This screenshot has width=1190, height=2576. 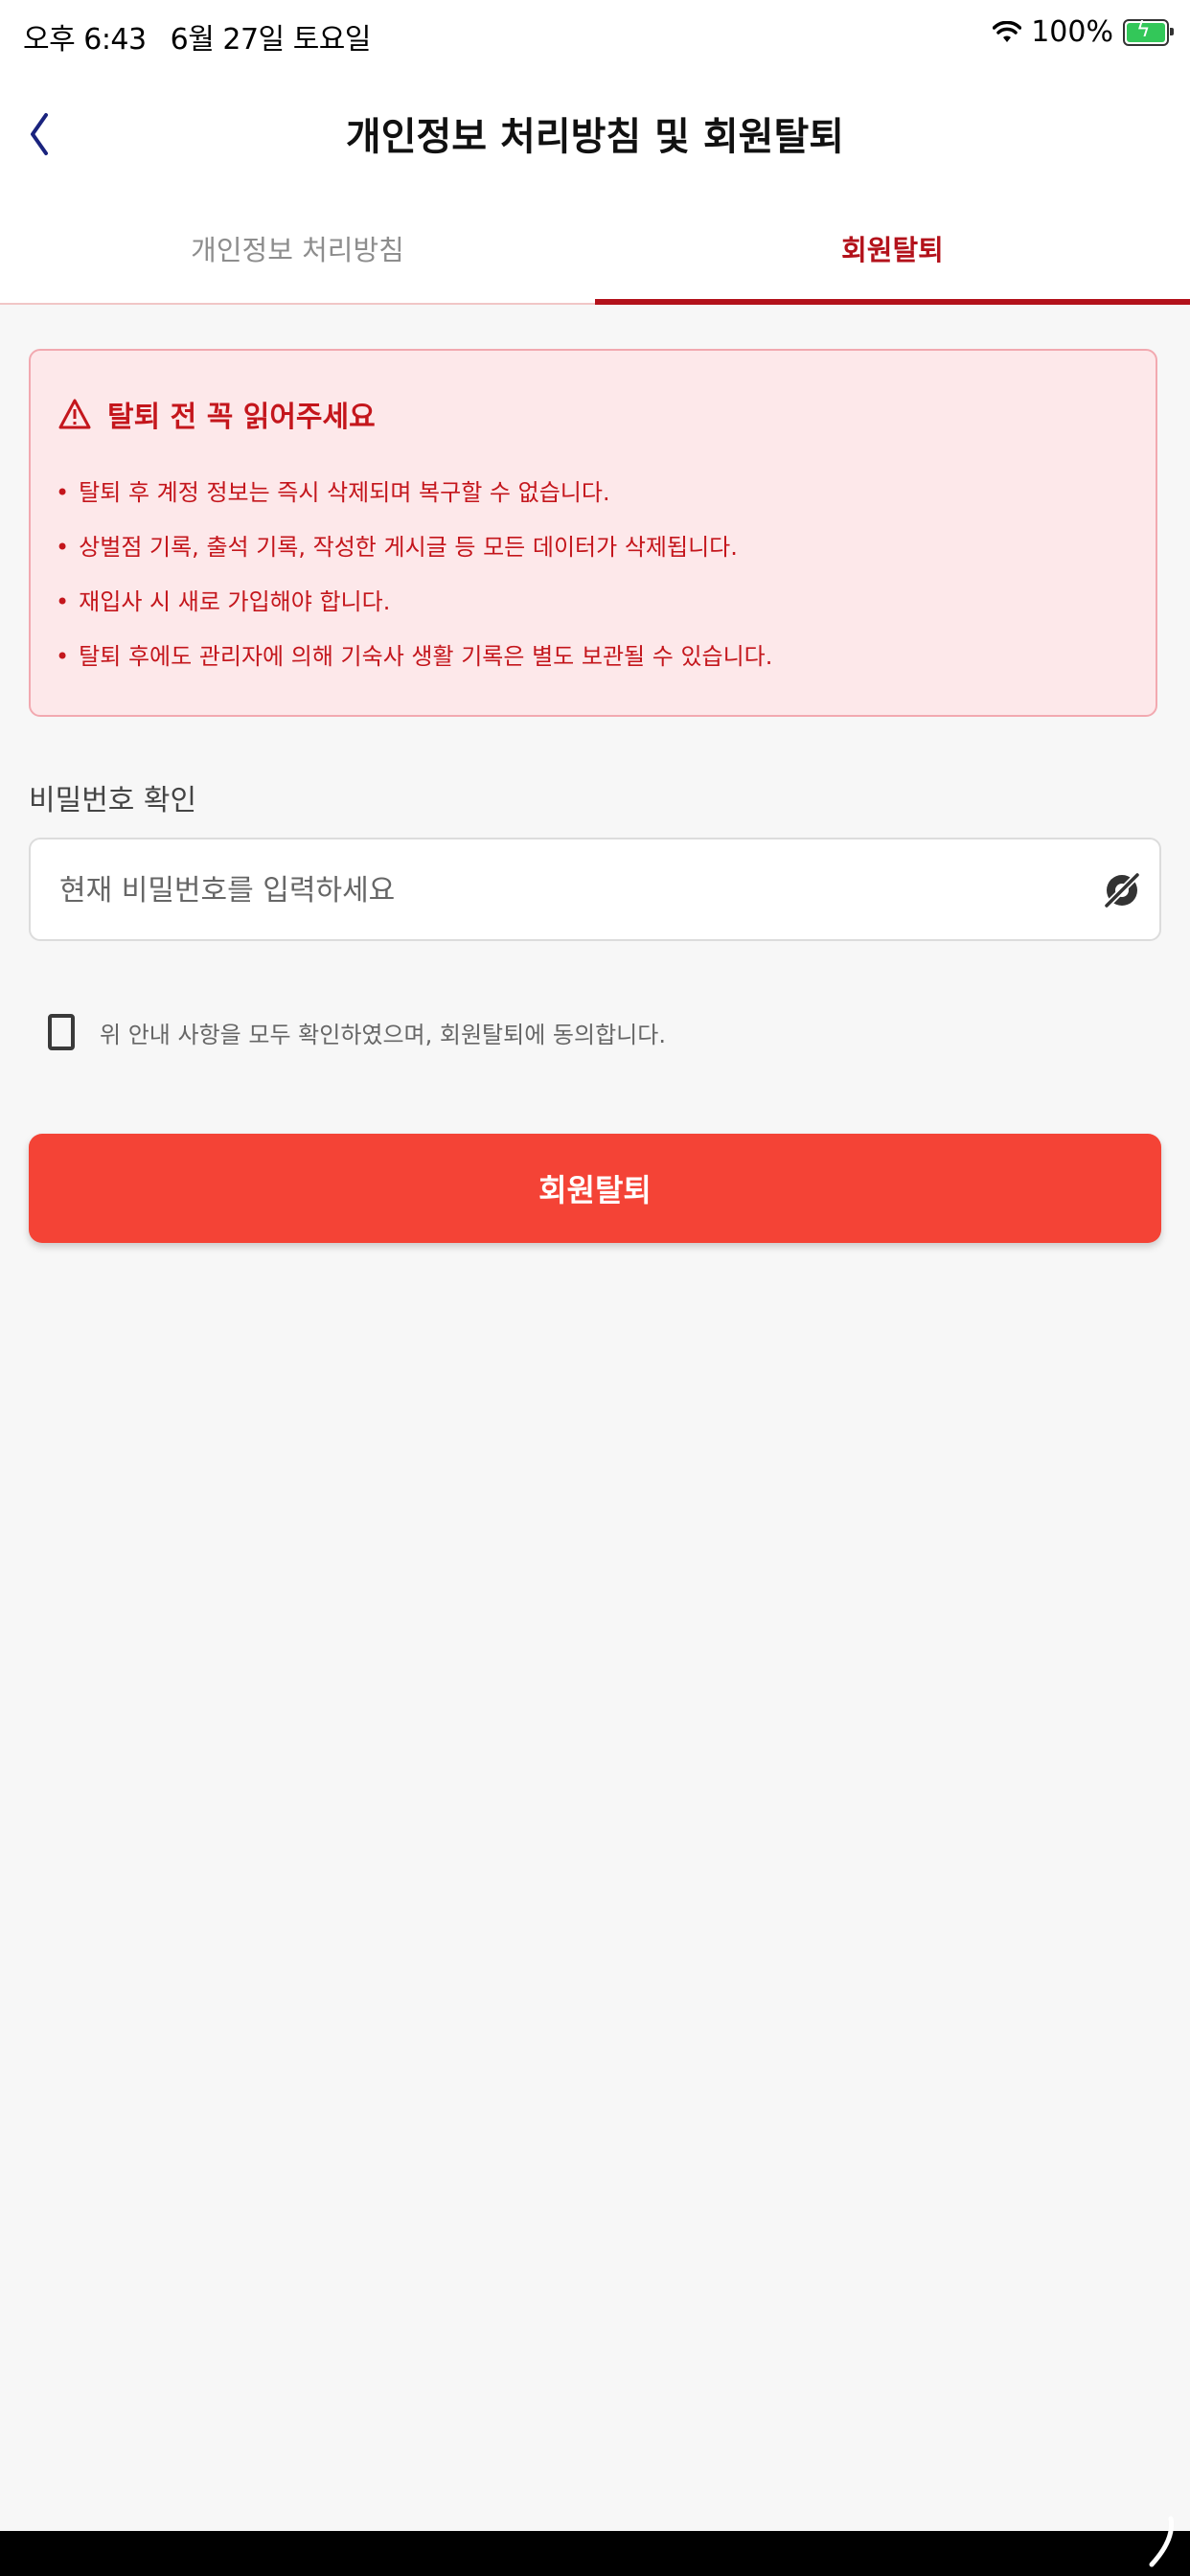 What do you see at coordinates (1072, 32) in the screenshot?
I see `battery-percent: 100%` at bounding box center [1072, 32].